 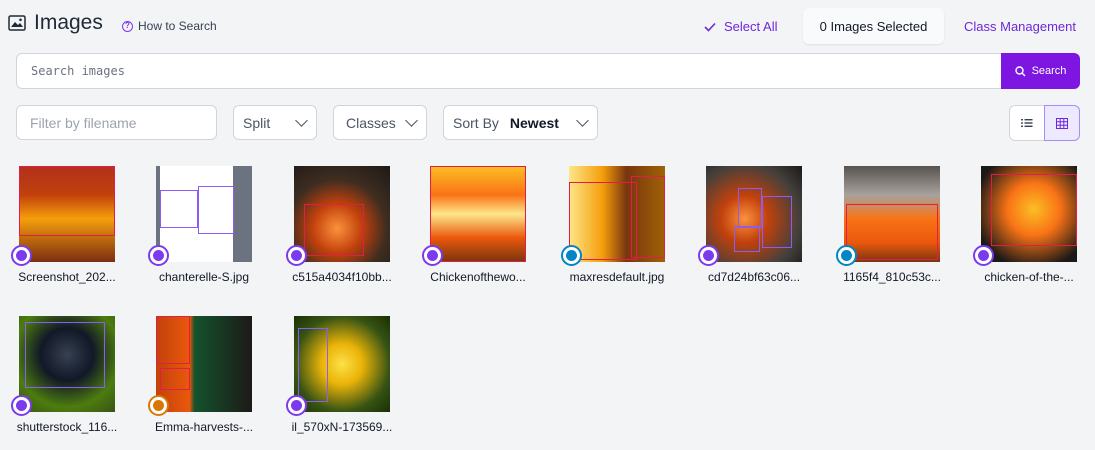 What do you see at coordinates (1049, 71) in the screenshot?
I see `search-button-label: Search` at bounding box center [1049, 71].